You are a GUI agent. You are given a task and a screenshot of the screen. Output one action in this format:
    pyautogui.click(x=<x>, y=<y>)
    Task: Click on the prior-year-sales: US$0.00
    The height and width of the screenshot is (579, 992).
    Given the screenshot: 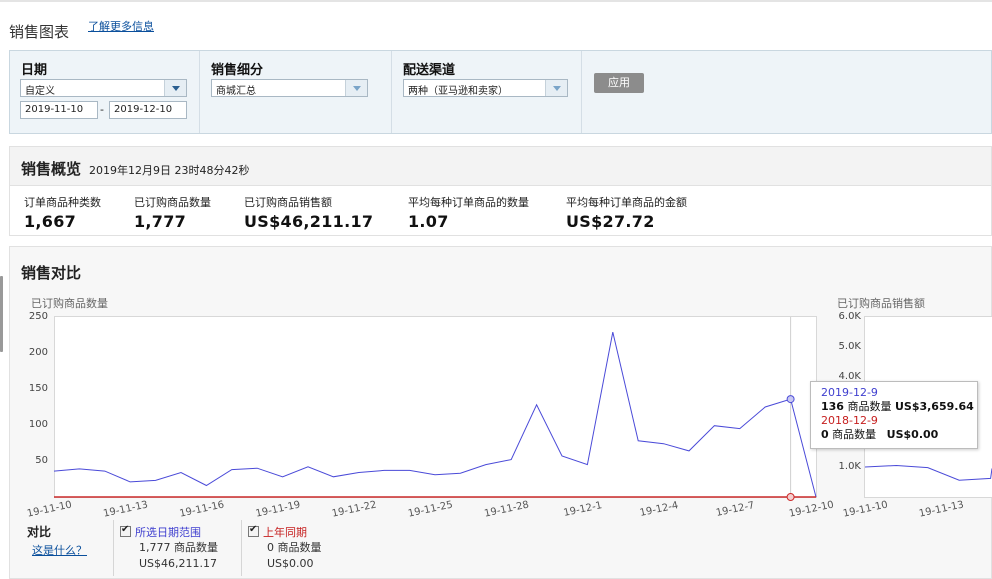 What is the action you would take?
    pyautogui.click(x=290, y=563)
    